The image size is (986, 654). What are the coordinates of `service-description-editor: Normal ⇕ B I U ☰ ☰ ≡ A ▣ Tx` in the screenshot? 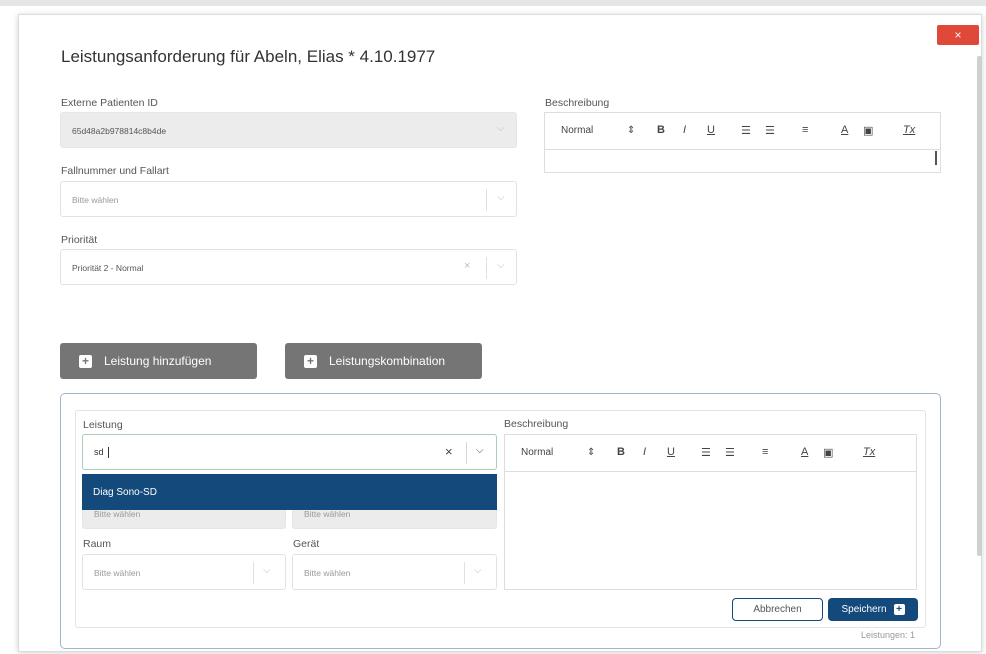 It's located at (710, 512).